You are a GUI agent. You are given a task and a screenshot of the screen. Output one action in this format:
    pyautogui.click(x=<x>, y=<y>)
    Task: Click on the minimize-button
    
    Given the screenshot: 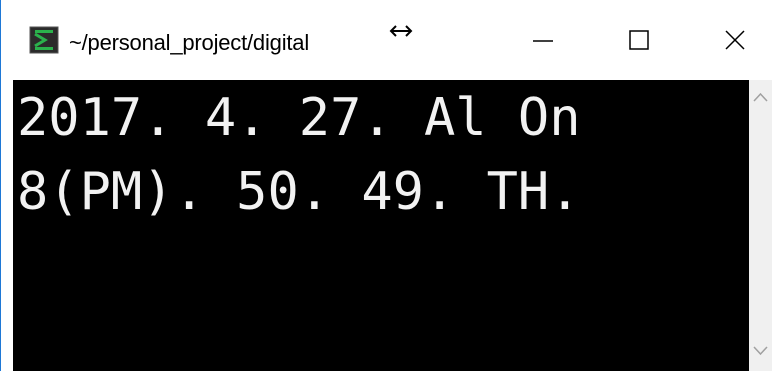 What is the action you would take?
    pyautogui.click(x=543, y=40)
    